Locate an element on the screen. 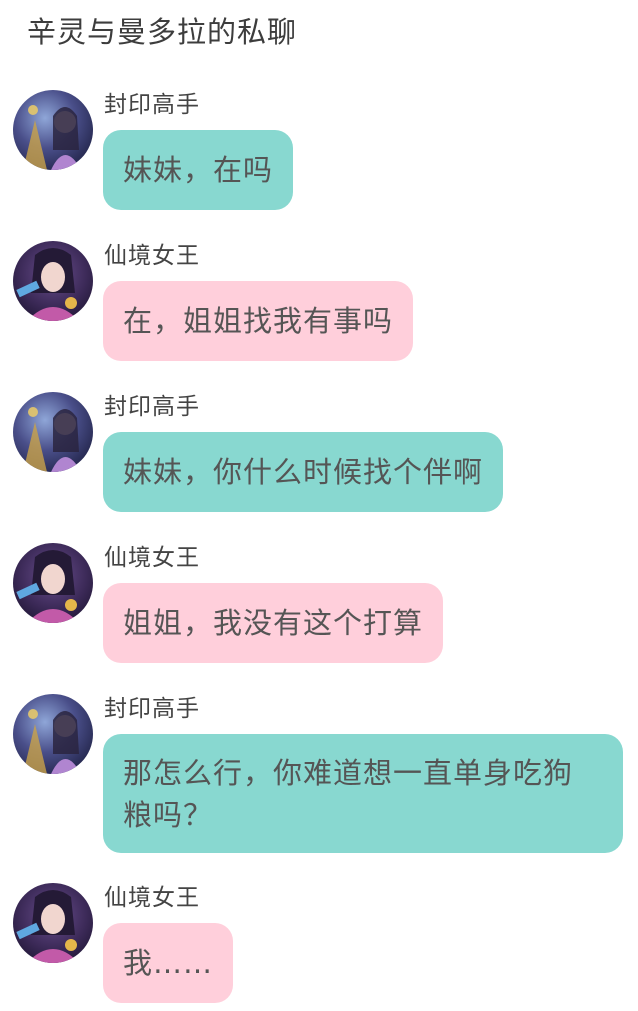  message-bubble: 妹妹，在吗 is located at coordinates (198, 170).